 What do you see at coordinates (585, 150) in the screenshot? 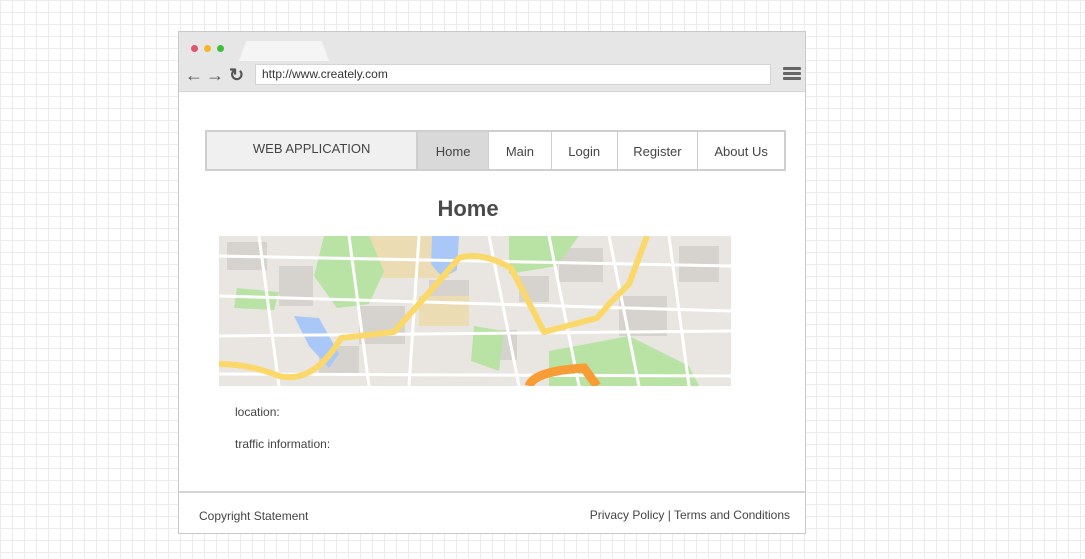
I see `nav-login: Login` at bounding box center [585, 150].